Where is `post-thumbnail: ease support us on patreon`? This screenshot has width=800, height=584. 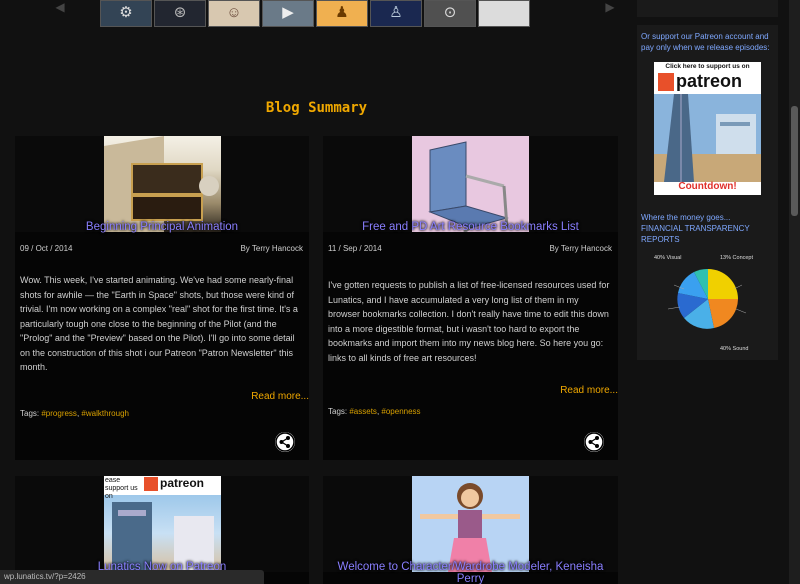 post-thumbnail: ease support us on patreon is located at coordinates (162, 524).